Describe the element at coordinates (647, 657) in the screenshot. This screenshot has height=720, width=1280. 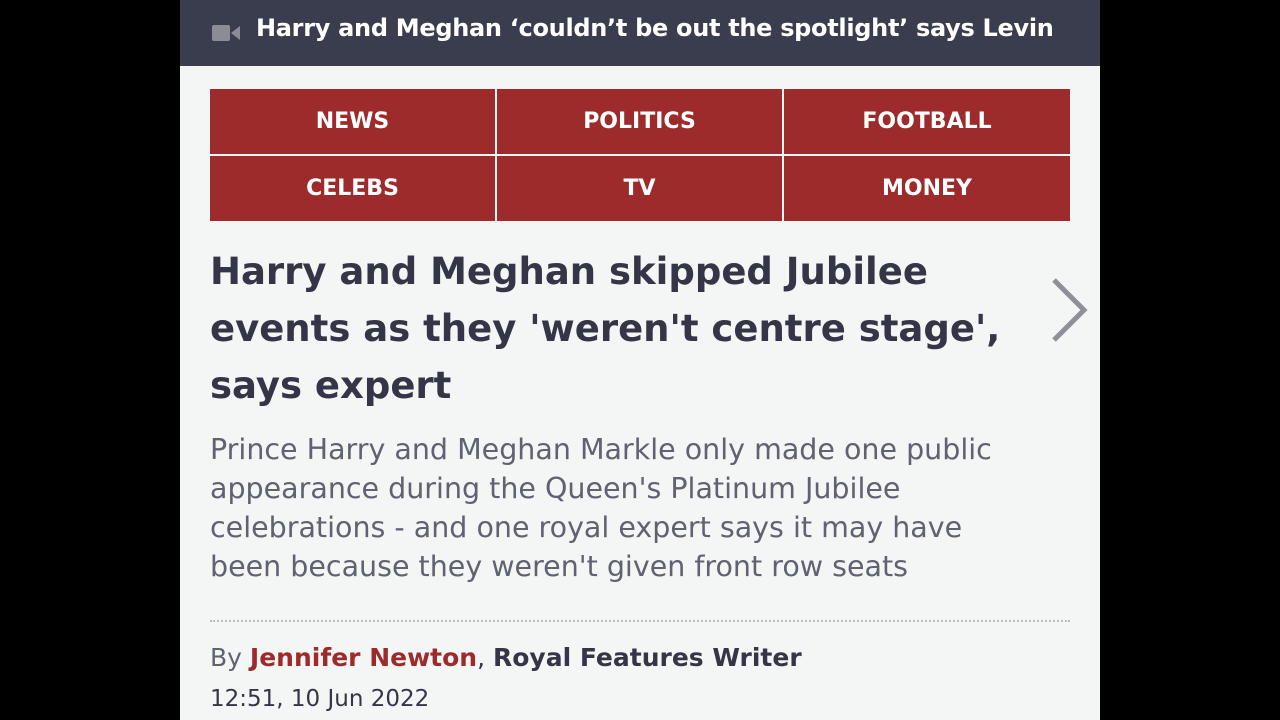
I see `author-role: Royal Features Writer` at that location.